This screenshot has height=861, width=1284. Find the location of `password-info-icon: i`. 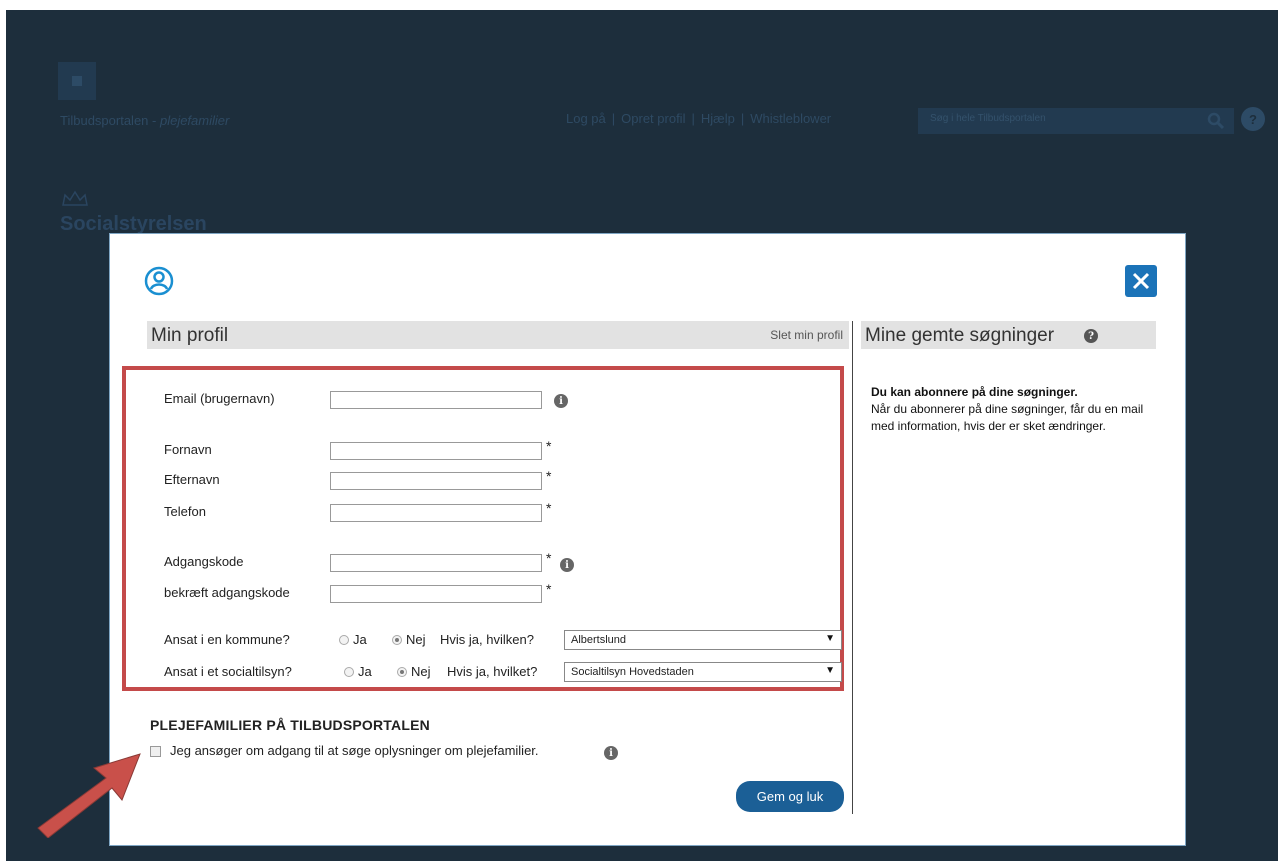

password-info-icon: i is located at coordinates (567, 565).